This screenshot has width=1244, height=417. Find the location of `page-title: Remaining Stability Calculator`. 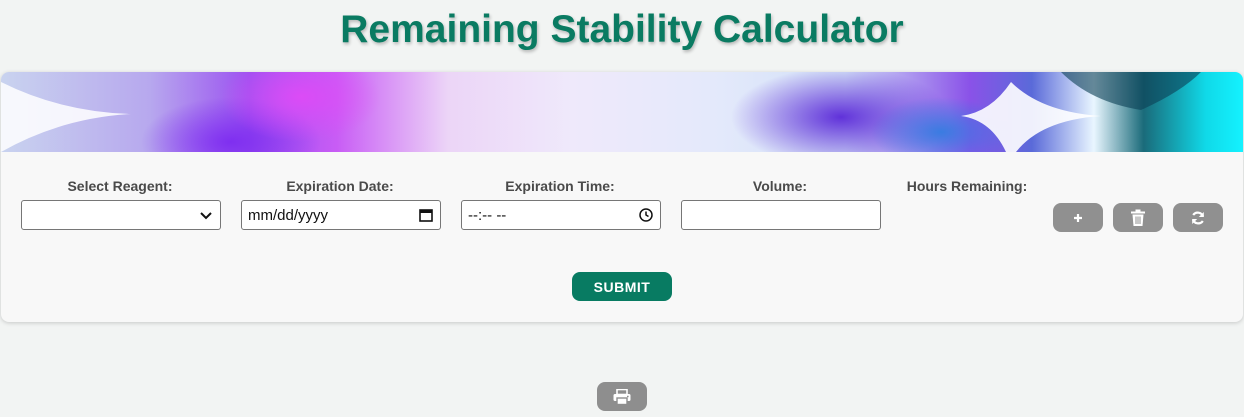

page-title: Remaining Stability Calculator is located at coordinates (622, 29).